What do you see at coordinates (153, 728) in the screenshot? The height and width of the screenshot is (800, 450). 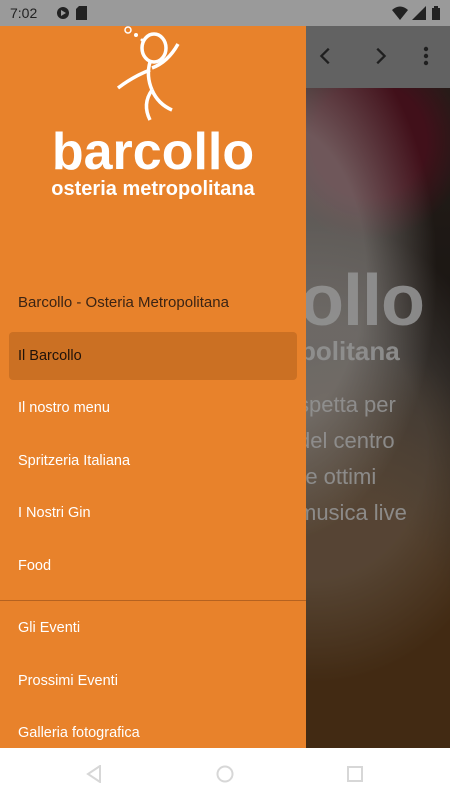 I see `menu-item-galleria-fotografica: Galleria fotografica` at bounding box center [153, 728].